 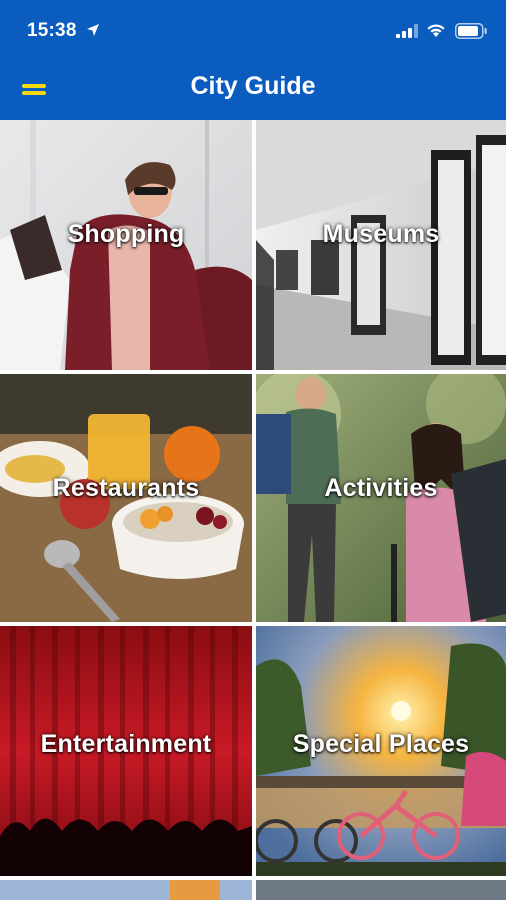 I want to click on category-tile-activities: Activities, so click(x=381, y=498).